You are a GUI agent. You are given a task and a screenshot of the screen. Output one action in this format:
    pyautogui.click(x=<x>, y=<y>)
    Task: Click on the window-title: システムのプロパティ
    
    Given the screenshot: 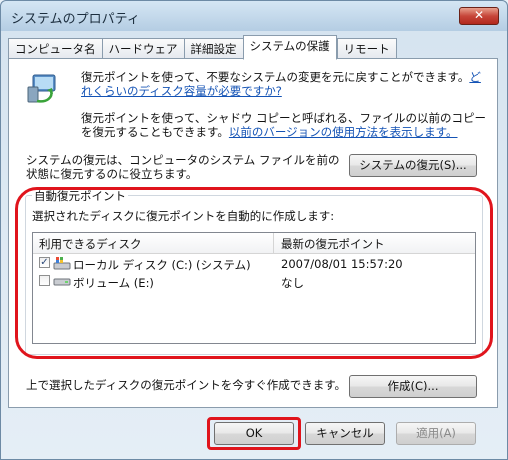 What is the action you would take?
    pyautogui.click(x=75, y=19)
    